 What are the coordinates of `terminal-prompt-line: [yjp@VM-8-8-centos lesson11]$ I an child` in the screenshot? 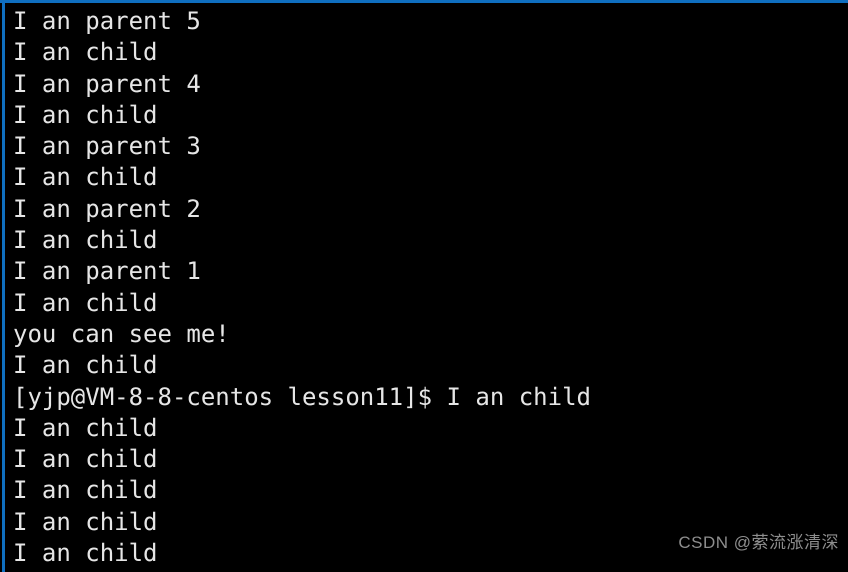 It's located at (302, 396).